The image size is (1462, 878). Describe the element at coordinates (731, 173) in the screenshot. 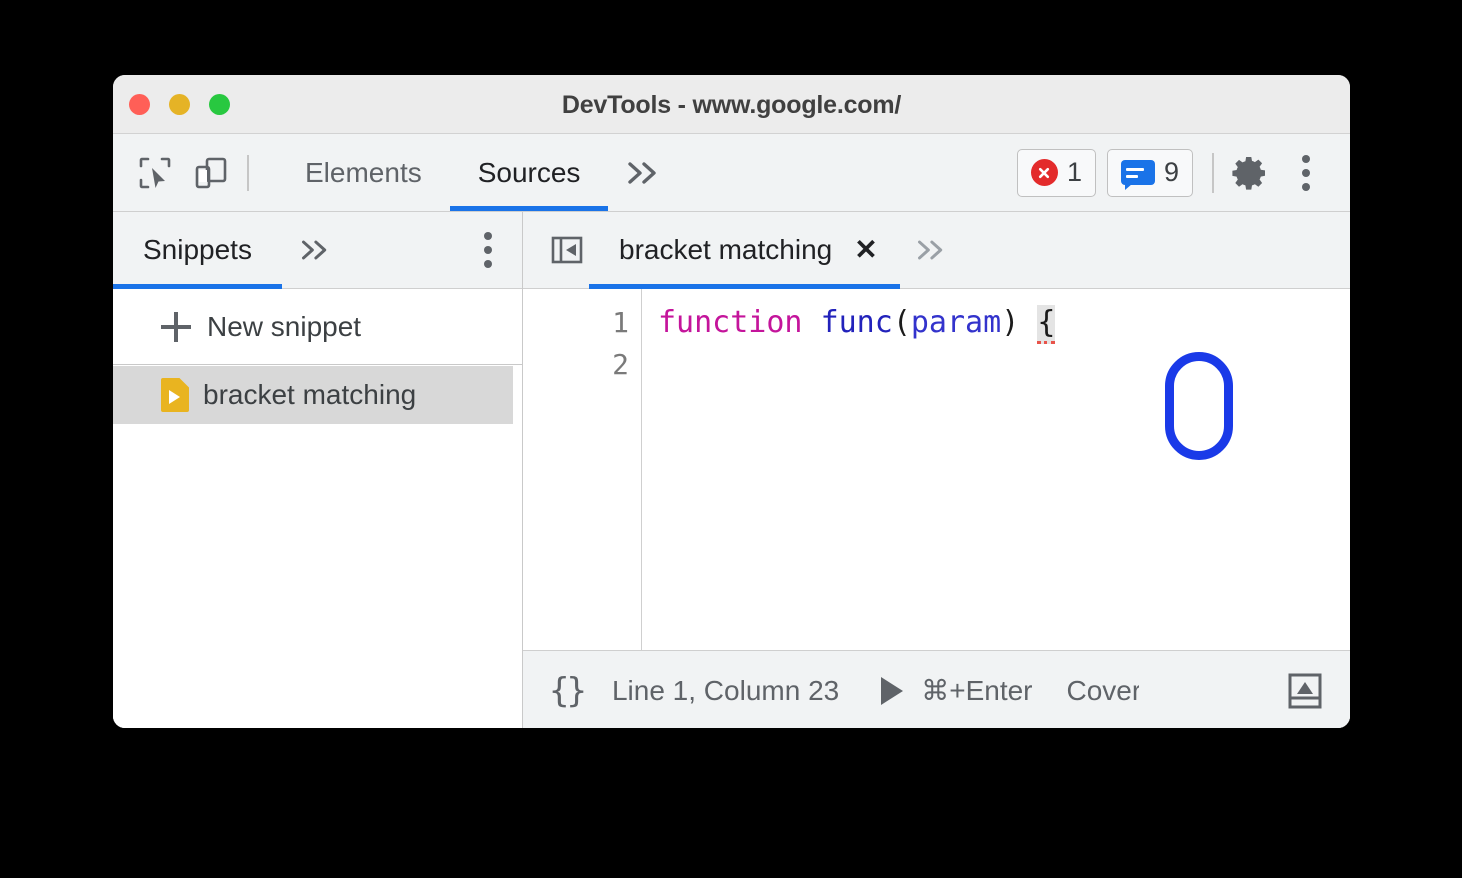

I see `devtools-main-toolbar: Elements Sources 1 9` at that location.